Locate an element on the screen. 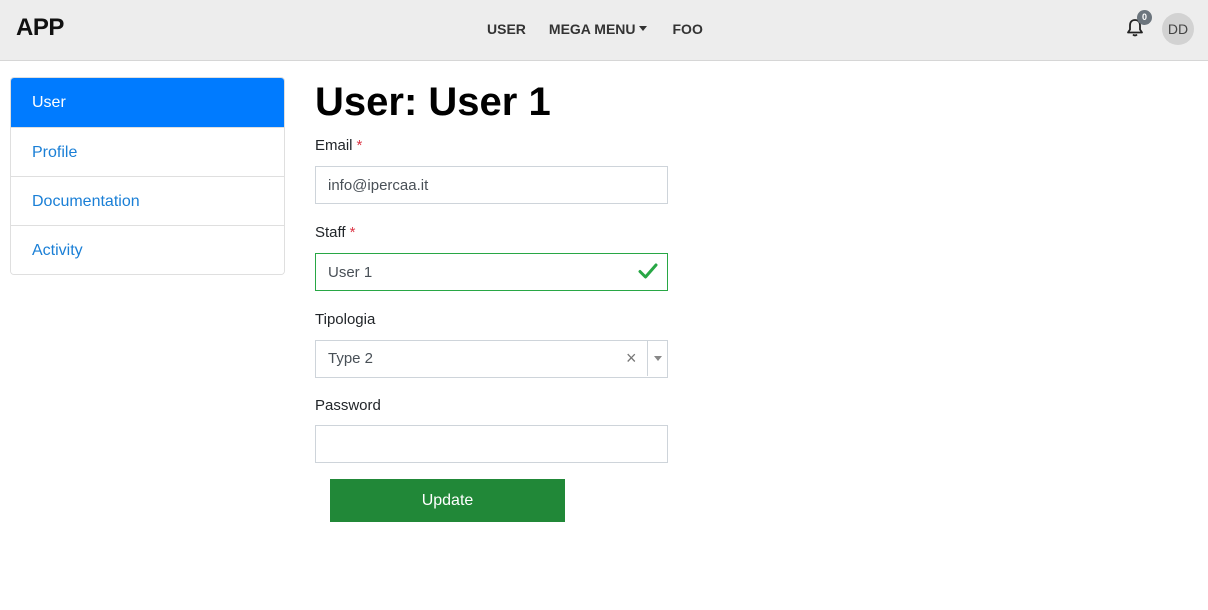  email-label-text: Email is located at coordinates (334, 145).